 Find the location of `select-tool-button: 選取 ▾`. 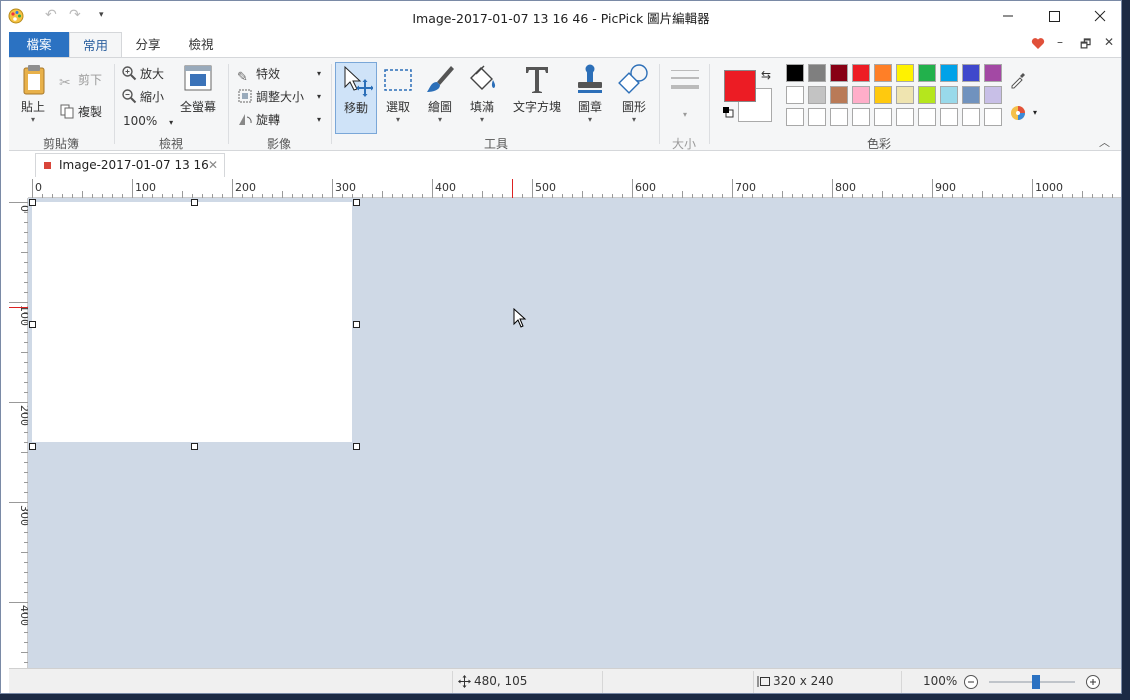

select-tool-button: 選取 ▾ is located at coordinates (398, 98).